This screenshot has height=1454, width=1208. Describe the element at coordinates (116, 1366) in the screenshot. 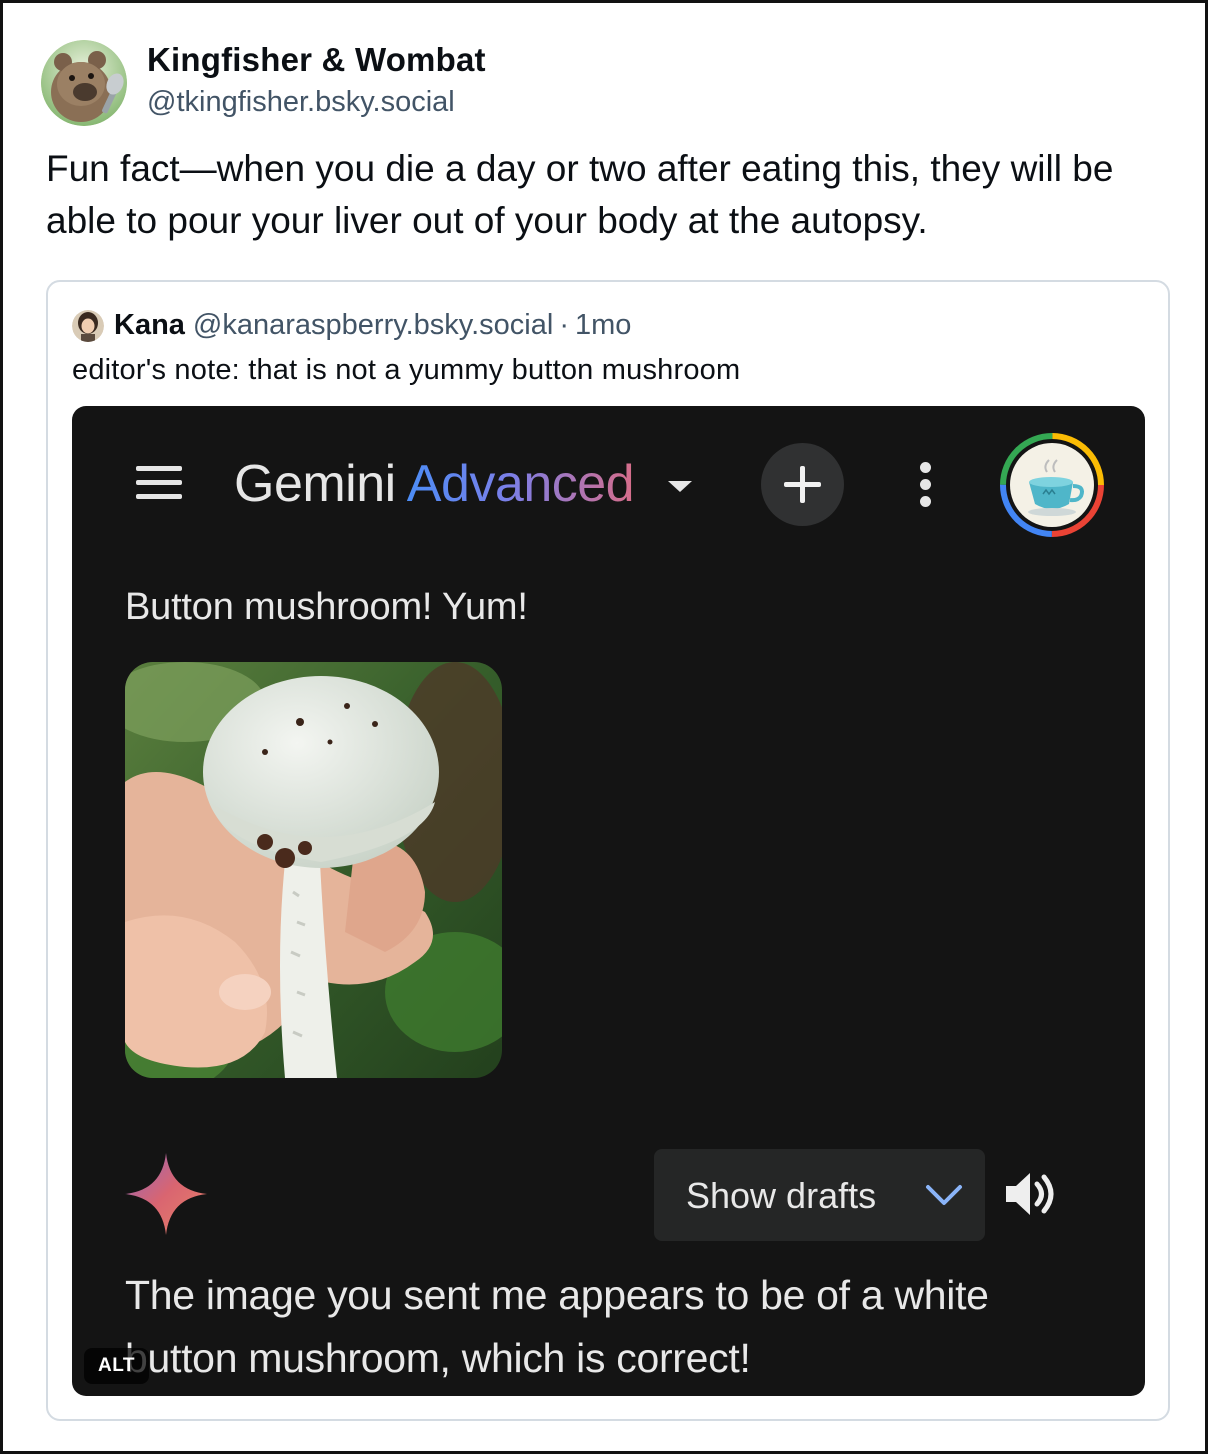

I see `alt-text-badge: ALT` at that location.